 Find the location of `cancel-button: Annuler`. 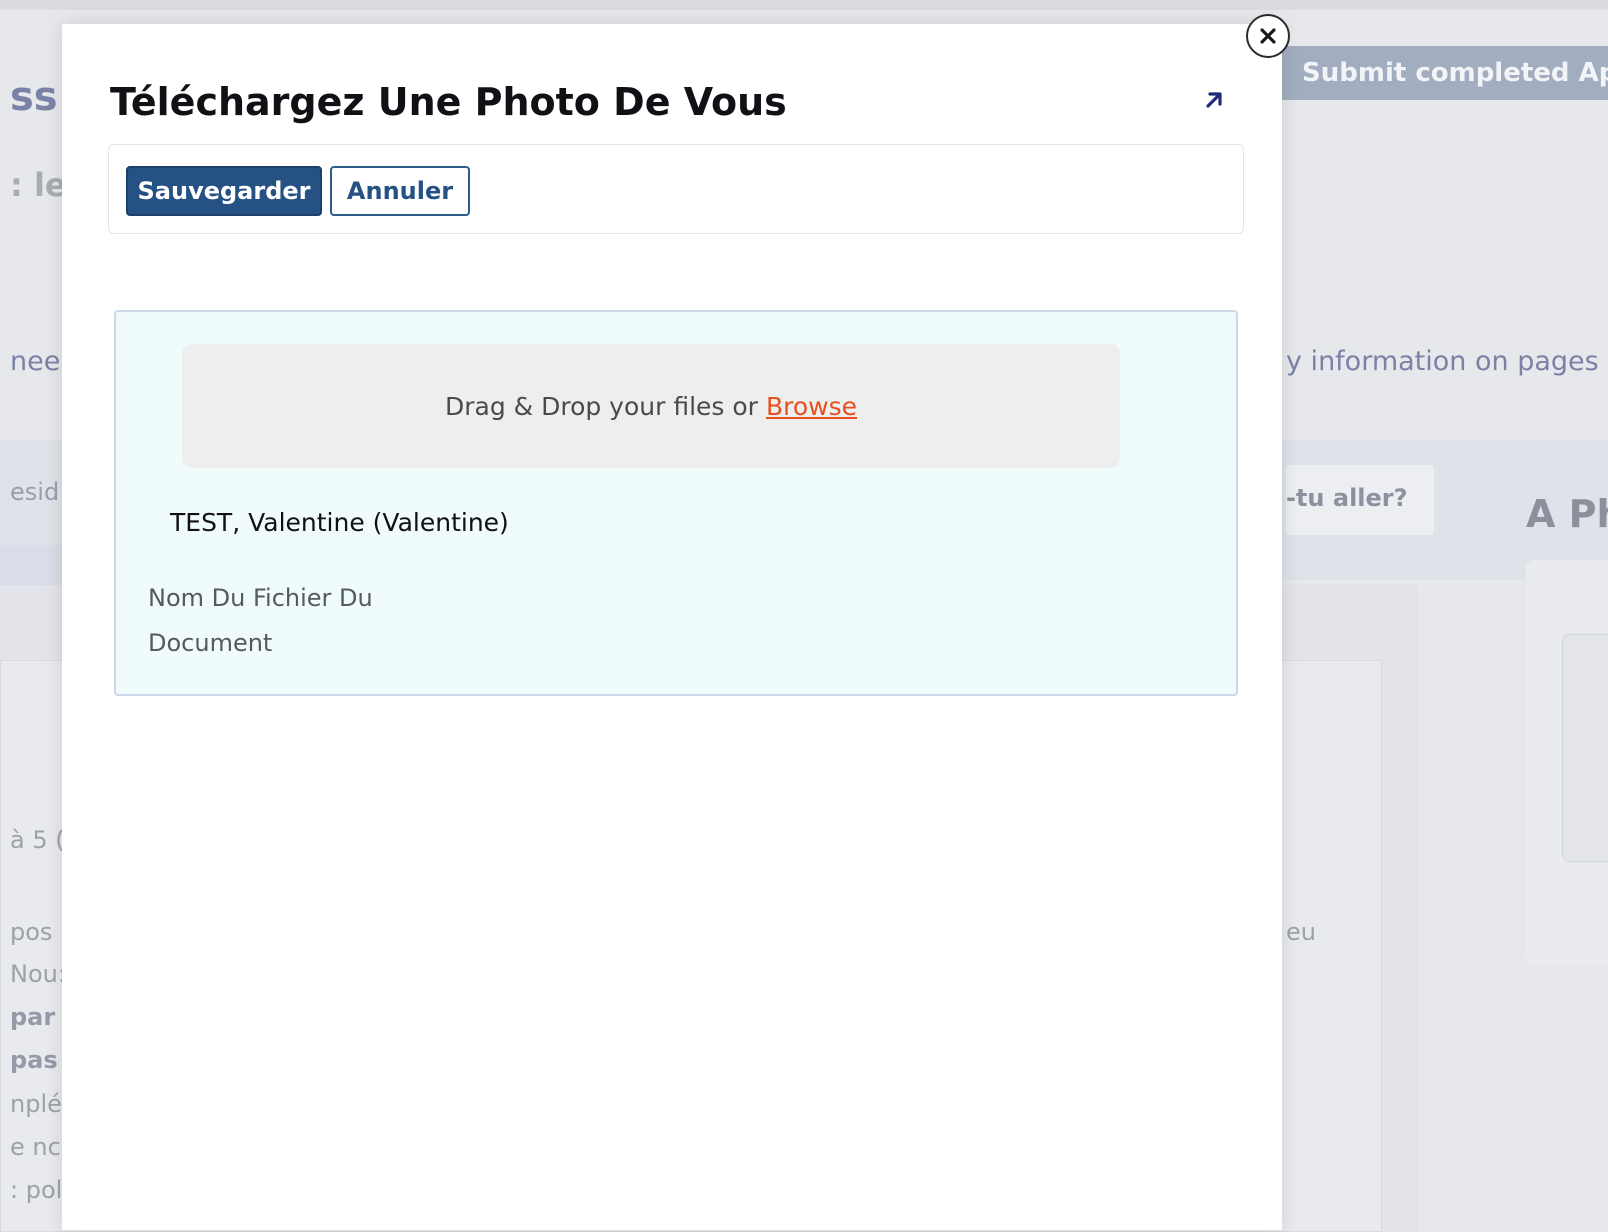

cancel-button: Annuler is located at coordinates (400, 191).